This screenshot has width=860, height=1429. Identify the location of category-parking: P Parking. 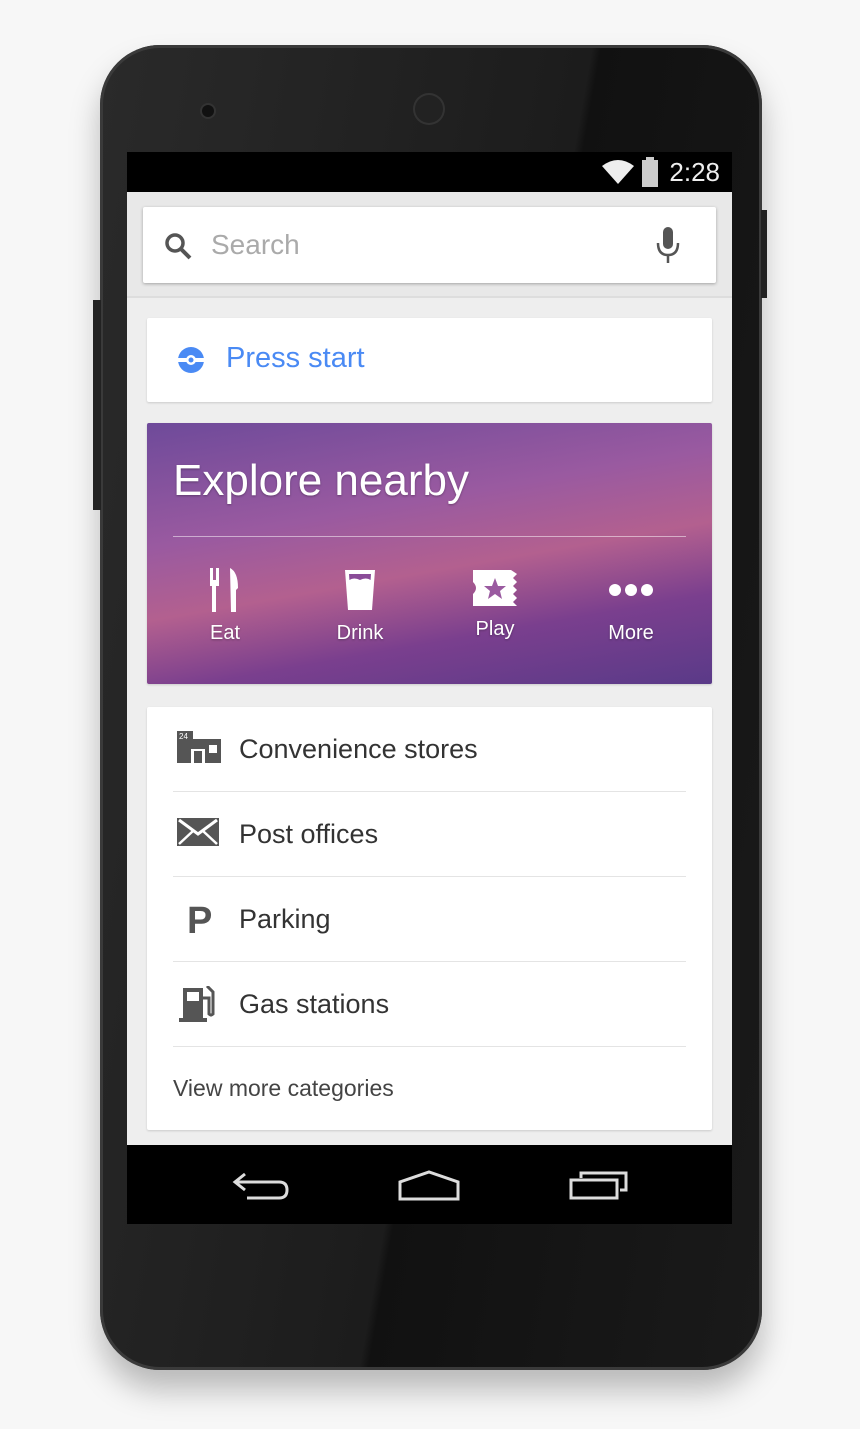
(429, 919).